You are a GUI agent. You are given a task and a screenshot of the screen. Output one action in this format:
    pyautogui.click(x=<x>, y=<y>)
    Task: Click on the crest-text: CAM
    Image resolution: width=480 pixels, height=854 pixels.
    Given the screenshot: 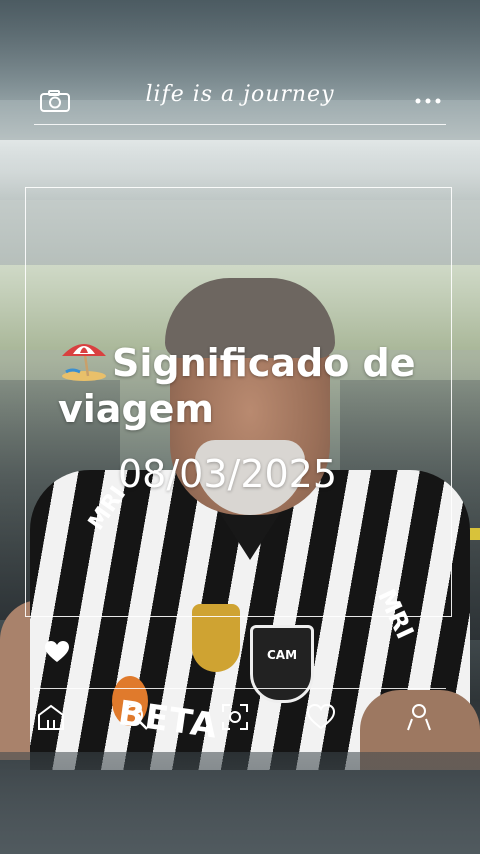 What is the action you would take?
    pyautogui.click(x=282, y=655)
    